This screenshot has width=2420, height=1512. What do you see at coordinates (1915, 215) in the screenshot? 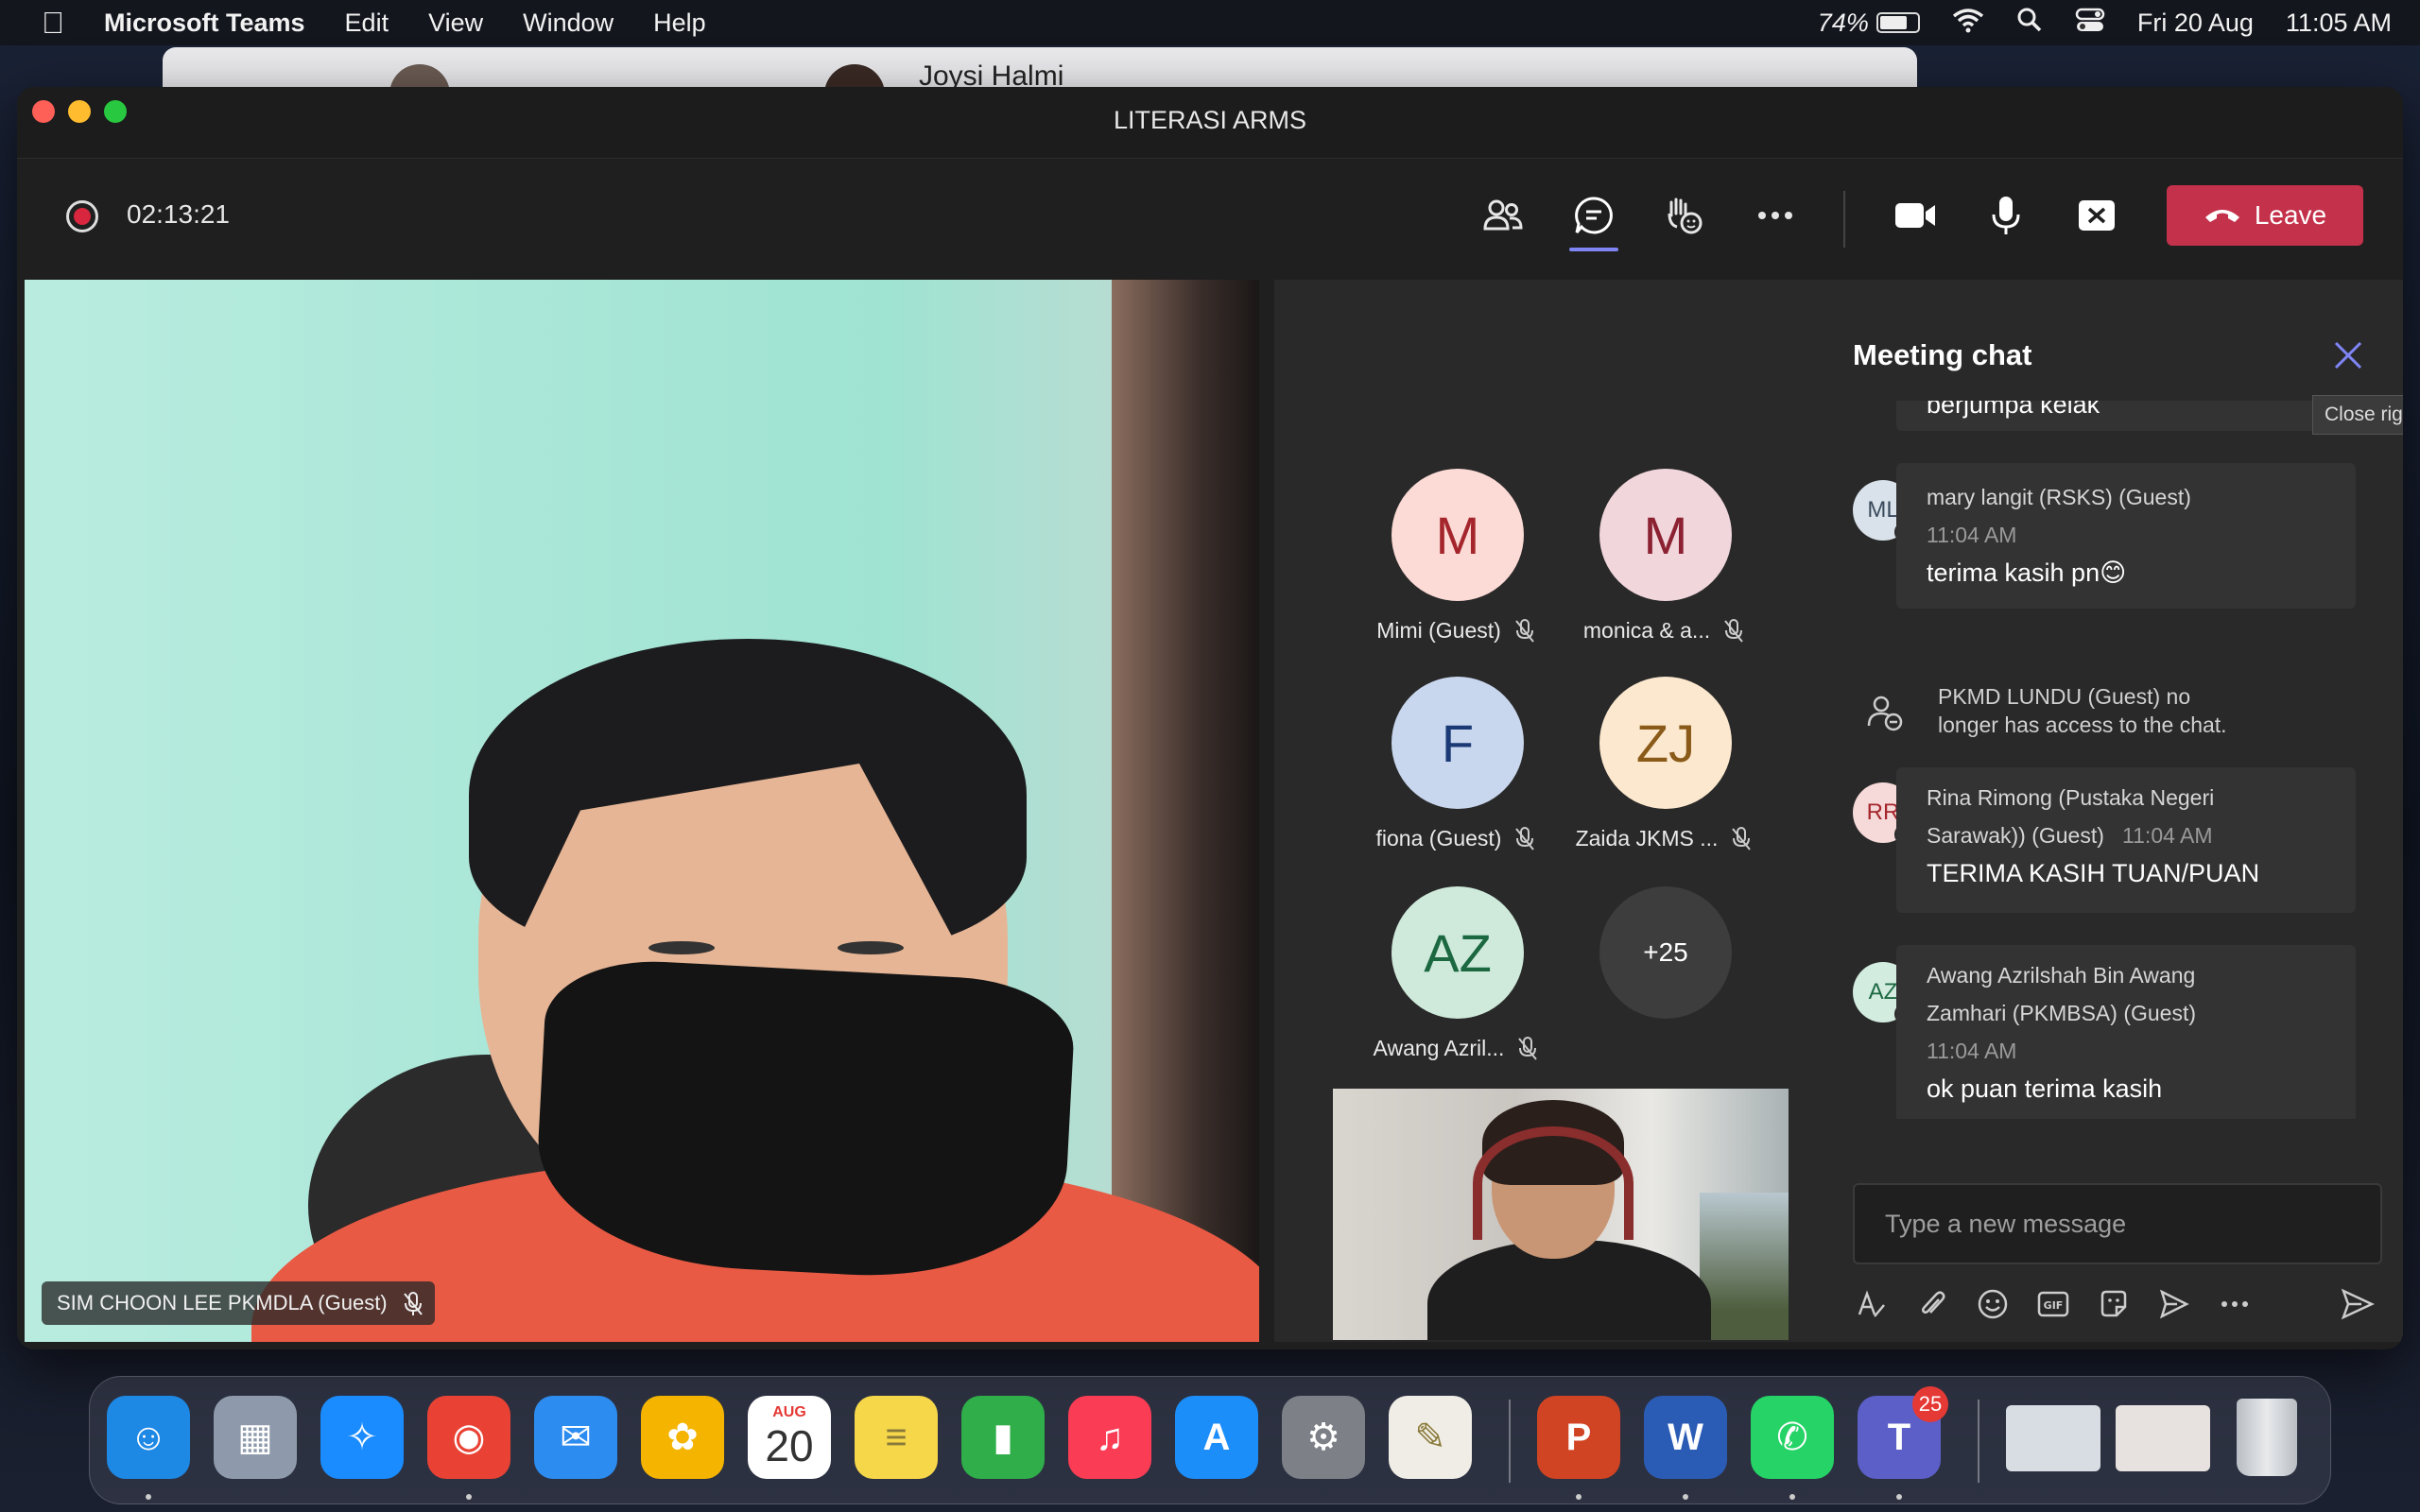
I see `camera-button` at bounding box center [1915, 215].